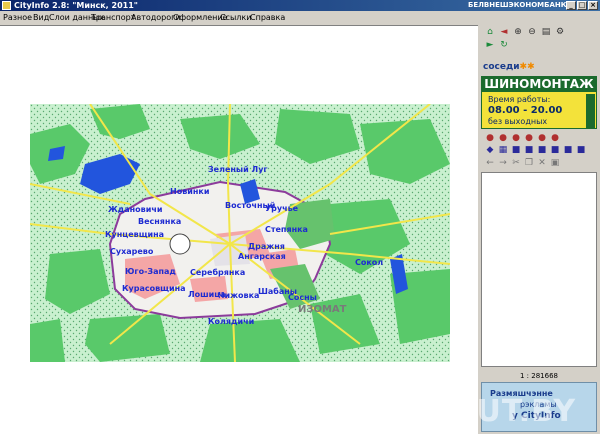  Describe the element at coordinates (555, 163) in the screenshot. I see `image-icon: ▣` at that location.